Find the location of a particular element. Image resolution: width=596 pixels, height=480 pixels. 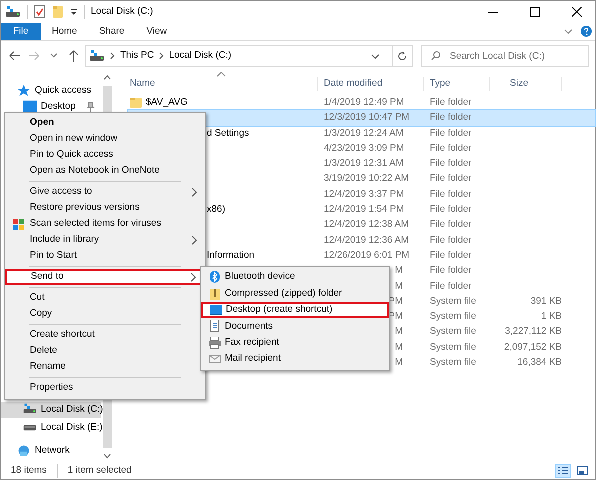

large-icons-icon is located at coordinates (583, 471).